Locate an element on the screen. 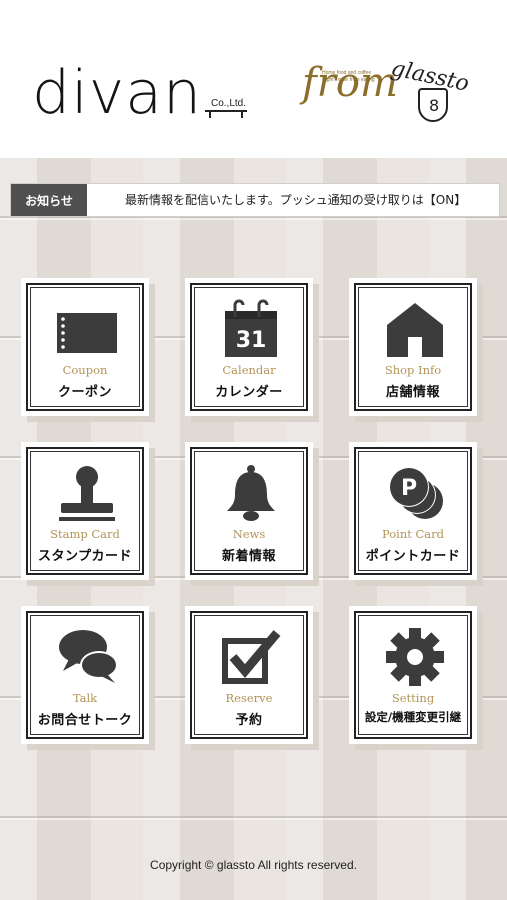 This screenshot has height=900, width=507. tile-label-ja: お問合せトーク is located at coordinates (85, 720).